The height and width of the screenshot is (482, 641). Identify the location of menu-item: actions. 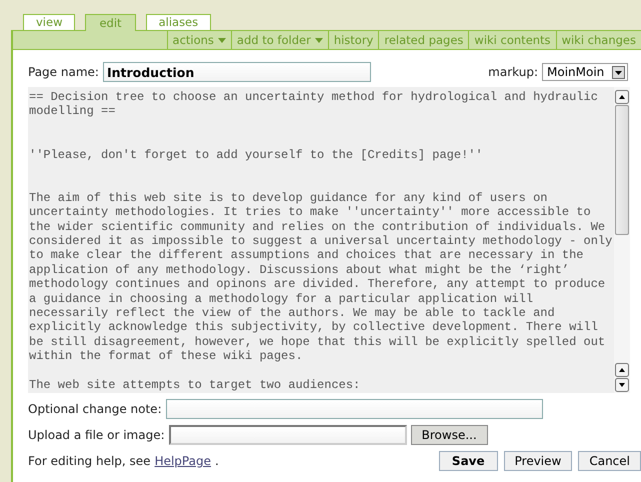
(198, 40).